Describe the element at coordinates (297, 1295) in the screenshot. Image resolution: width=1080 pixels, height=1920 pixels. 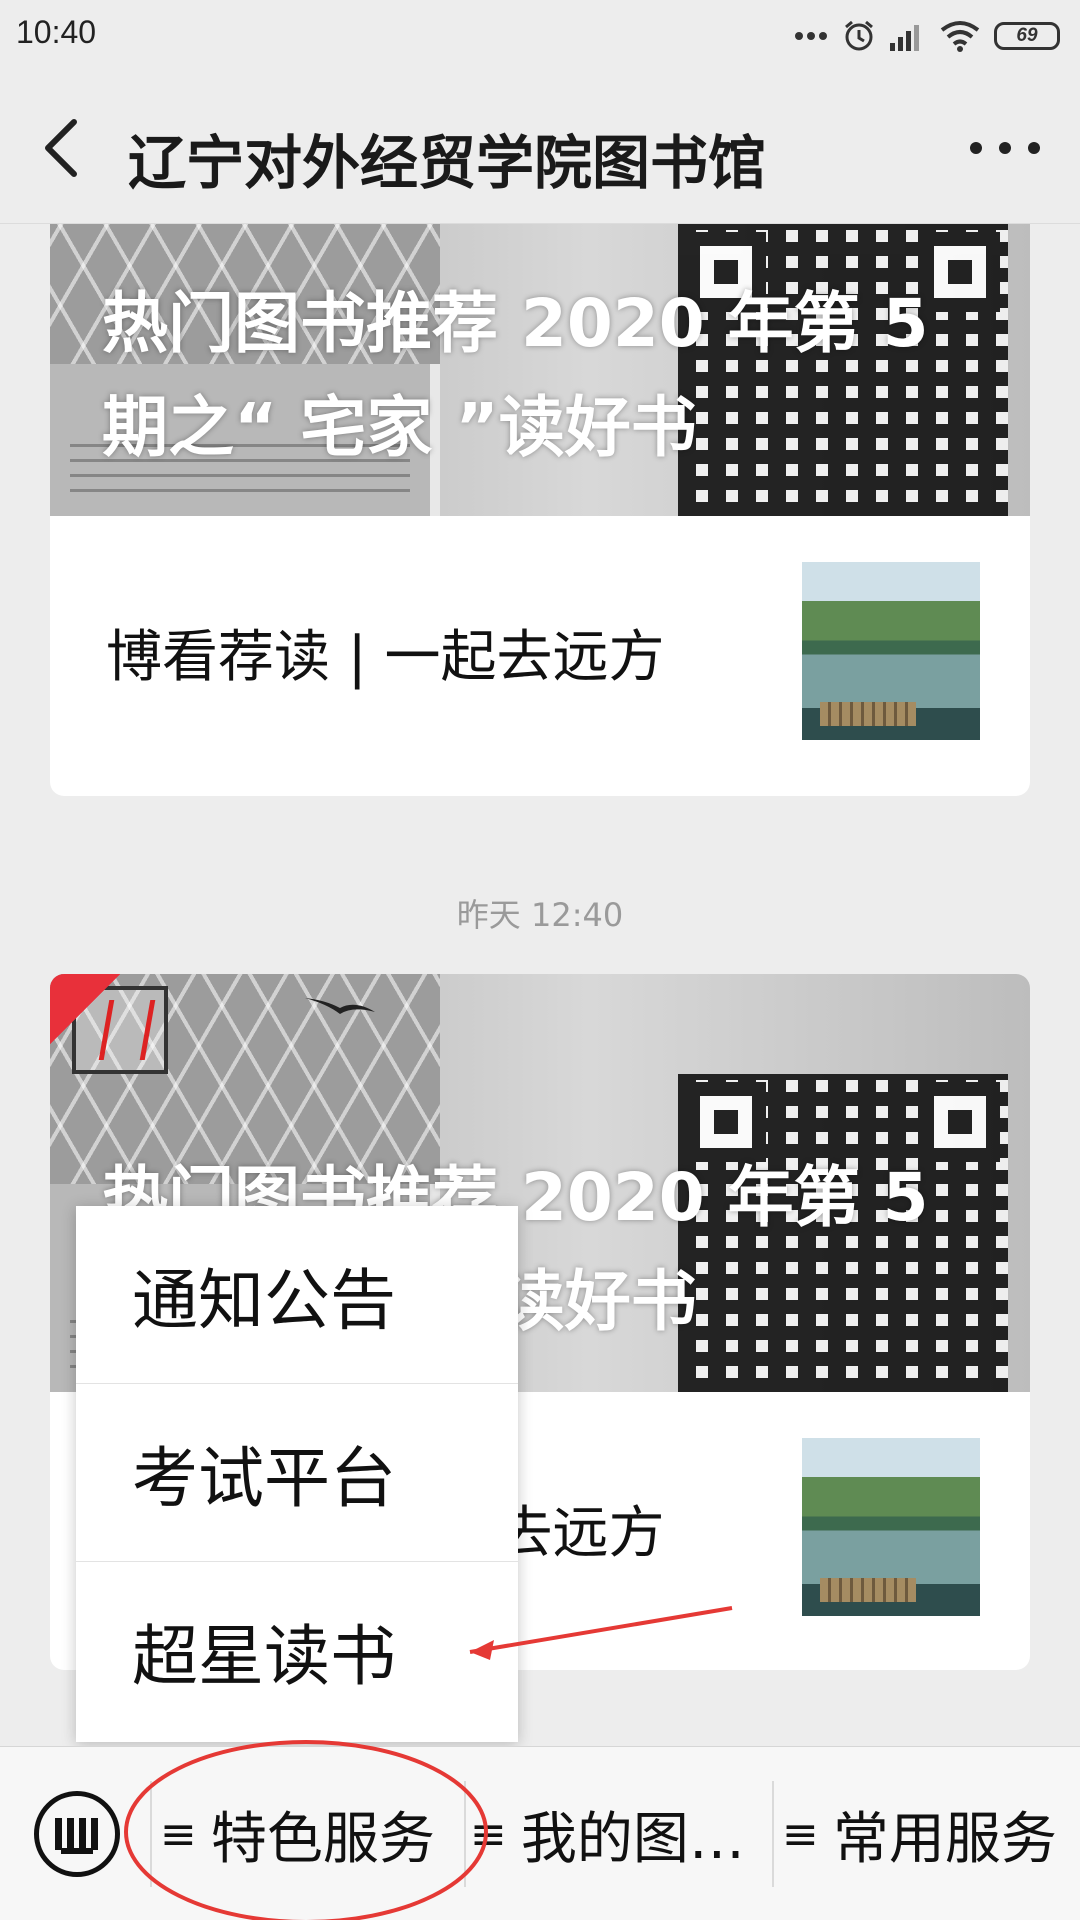
I see `menu-item-notice: 通知公告` at that location.